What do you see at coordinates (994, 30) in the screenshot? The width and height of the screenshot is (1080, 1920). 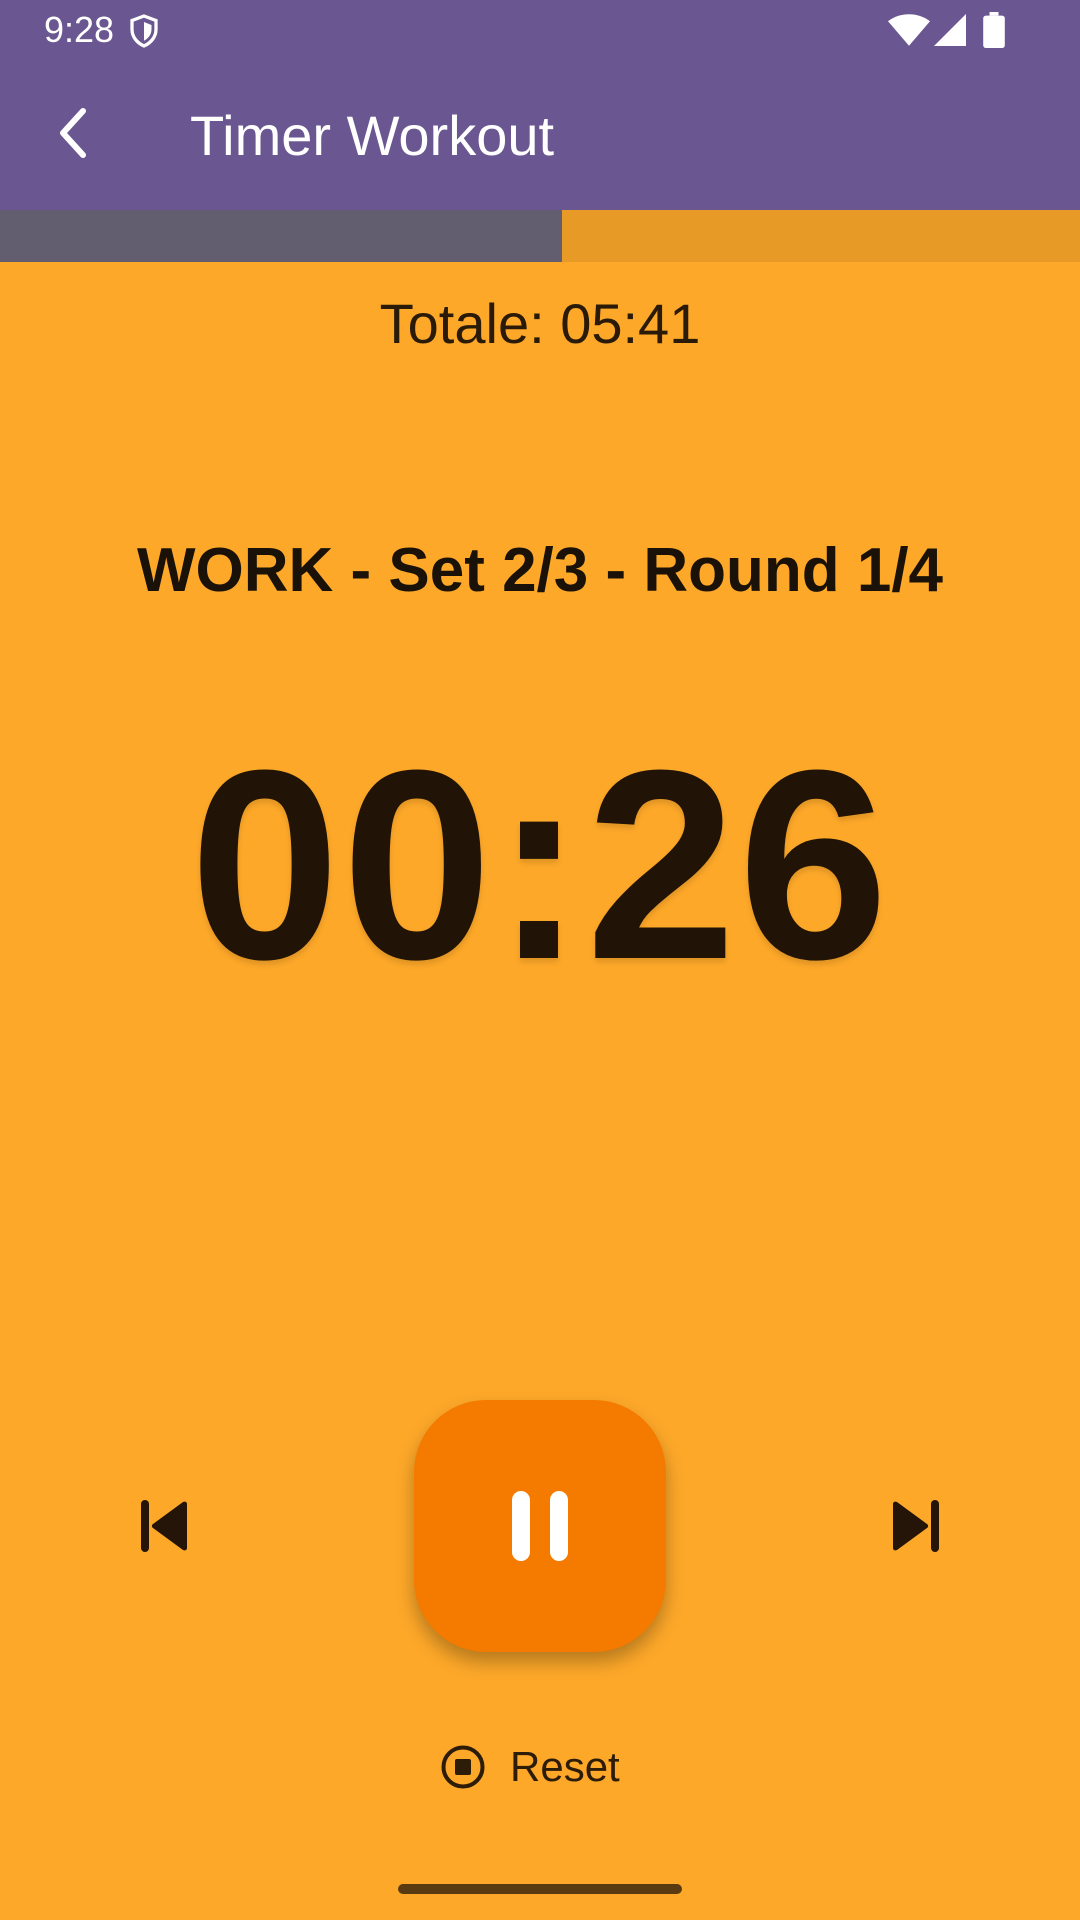 I see `battery-icon` at bounding box center [994, 30].